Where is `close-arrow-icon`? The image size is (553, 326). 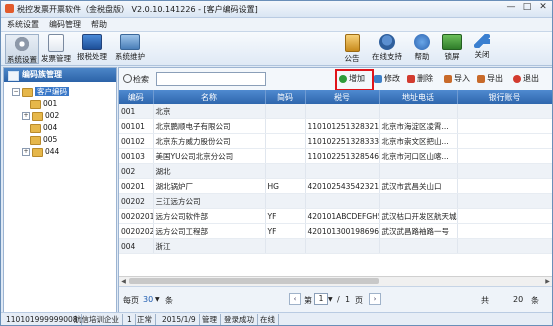
close-arrow-icon is located at coordinates (482, 41).